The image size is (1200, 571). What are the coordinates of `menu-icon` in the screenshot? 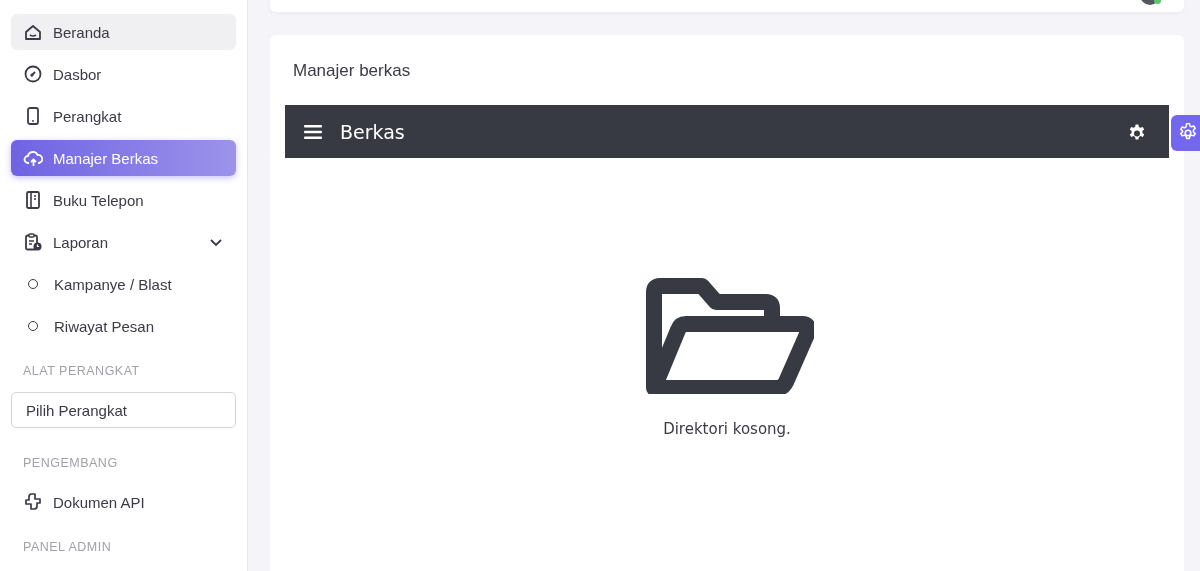 It's located at (313, 131).